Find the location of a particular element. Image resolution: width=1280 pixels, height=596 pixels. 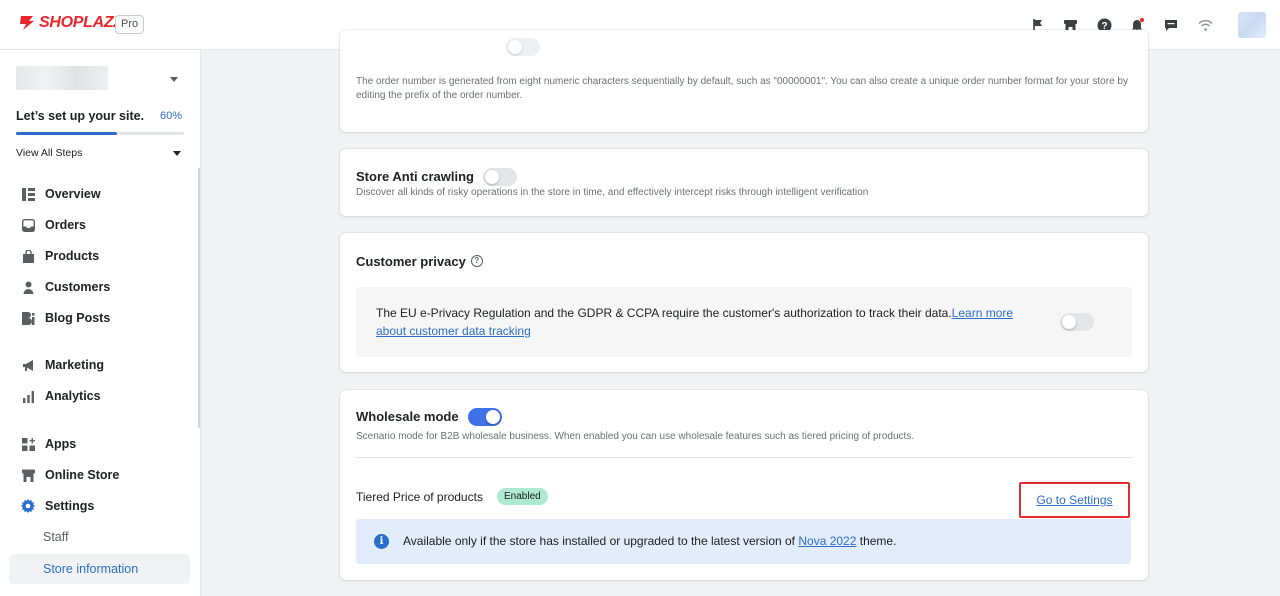

sidebar-item-label: Staff is located at coordinates (56, 537).